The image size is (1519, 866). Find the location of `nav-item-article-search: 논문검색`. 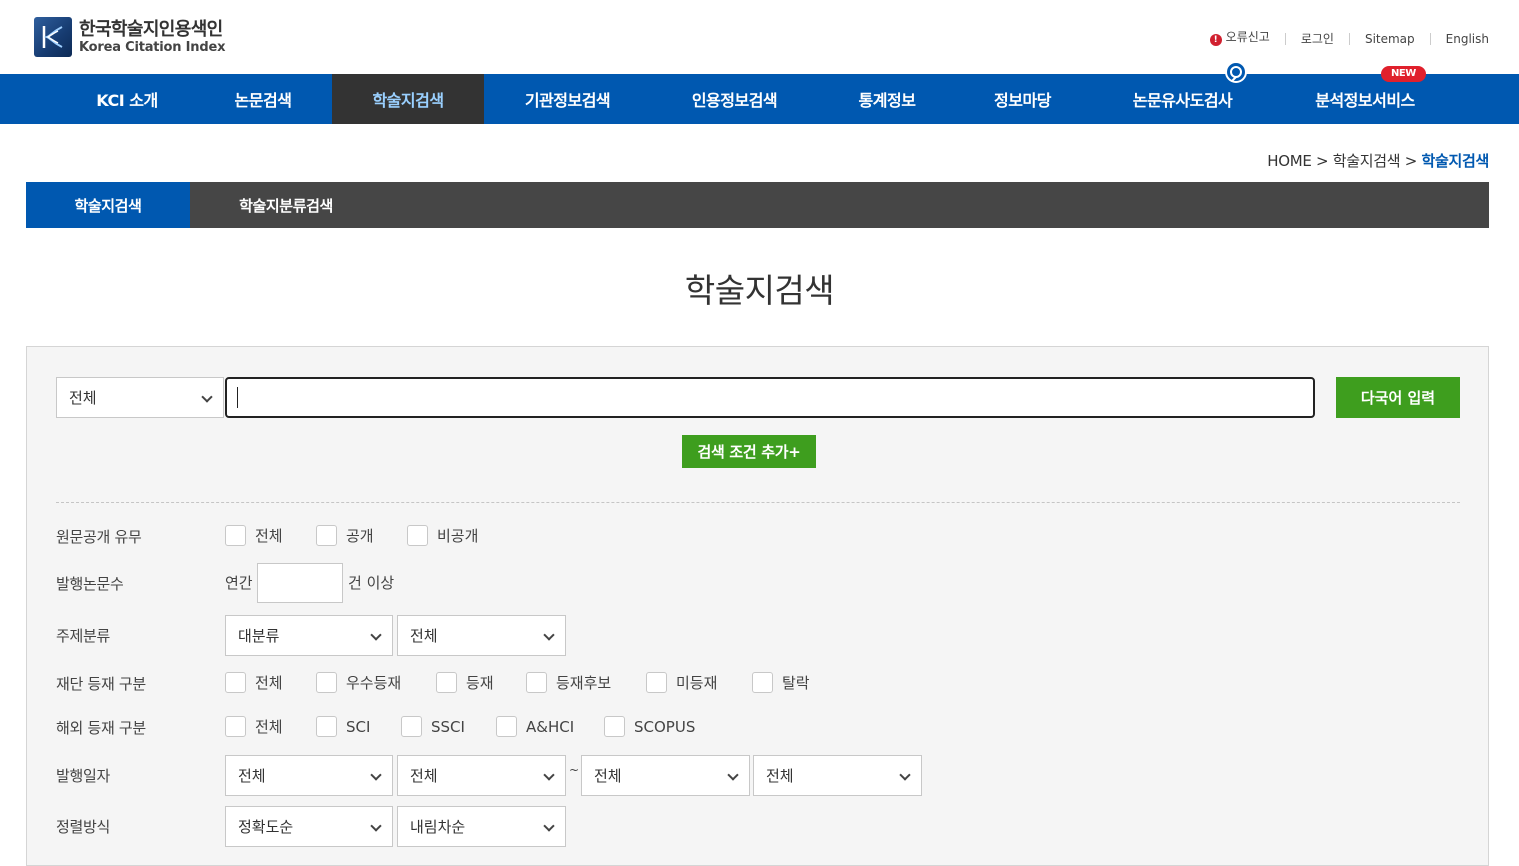

nav-item-article-search: 논문검색 is located at coordinates (263, 99).